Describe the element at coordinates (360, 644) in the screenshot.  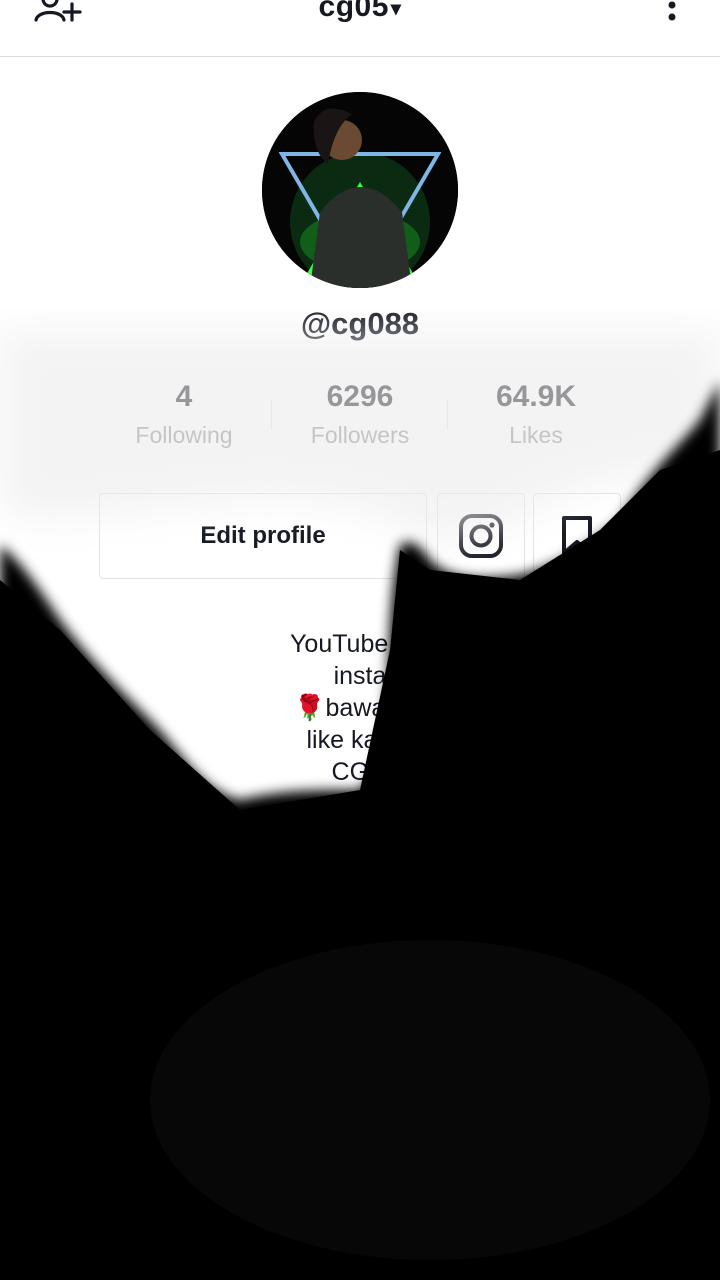
I see `bio-line: YouTube vdr` at that location.